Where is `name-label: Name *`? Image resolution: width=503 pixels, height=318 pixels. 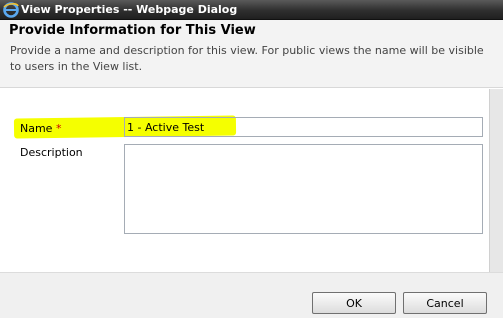 name-label: Name * is located at coordinates (40, 128).